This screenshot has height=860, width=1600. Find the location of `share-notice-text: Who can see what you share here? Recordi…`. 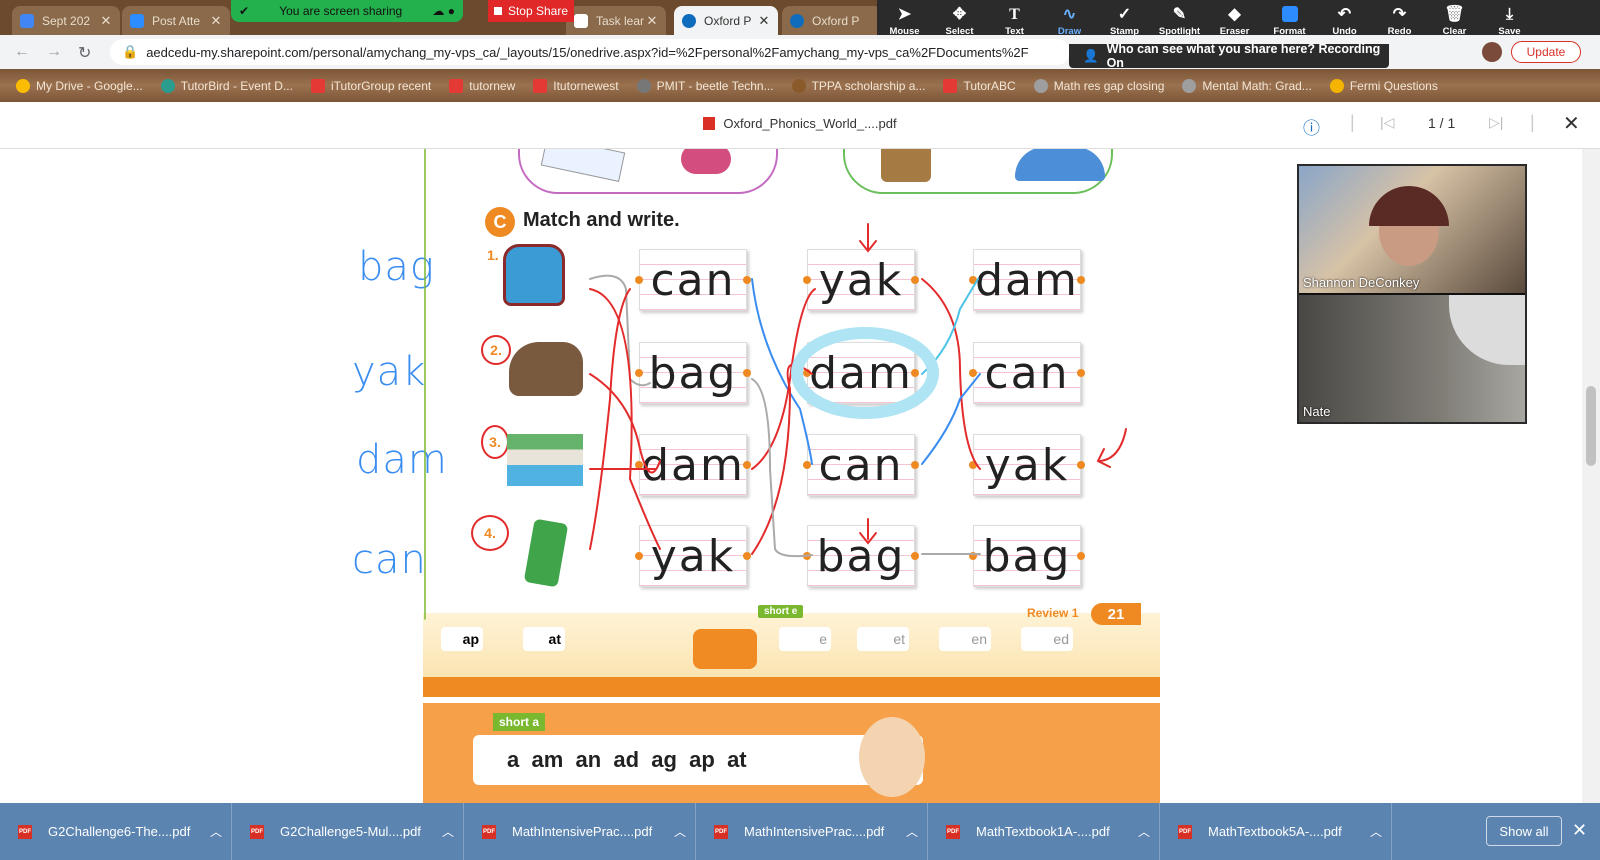

share-notice-text: Who can see what you share here? Recordi… is located at coordinates (1243, 56).